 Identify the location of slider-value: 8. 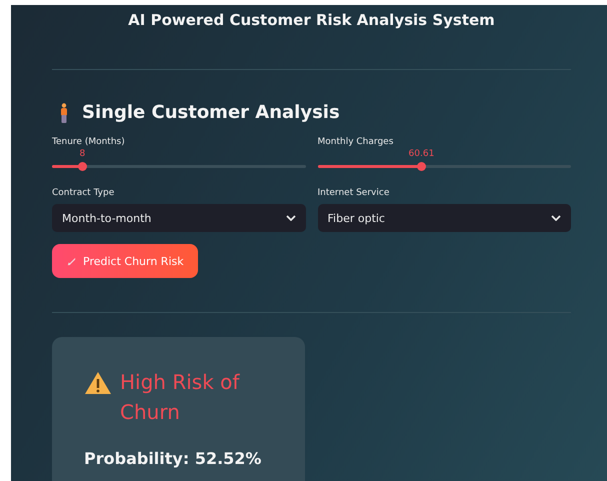
(83, 154).